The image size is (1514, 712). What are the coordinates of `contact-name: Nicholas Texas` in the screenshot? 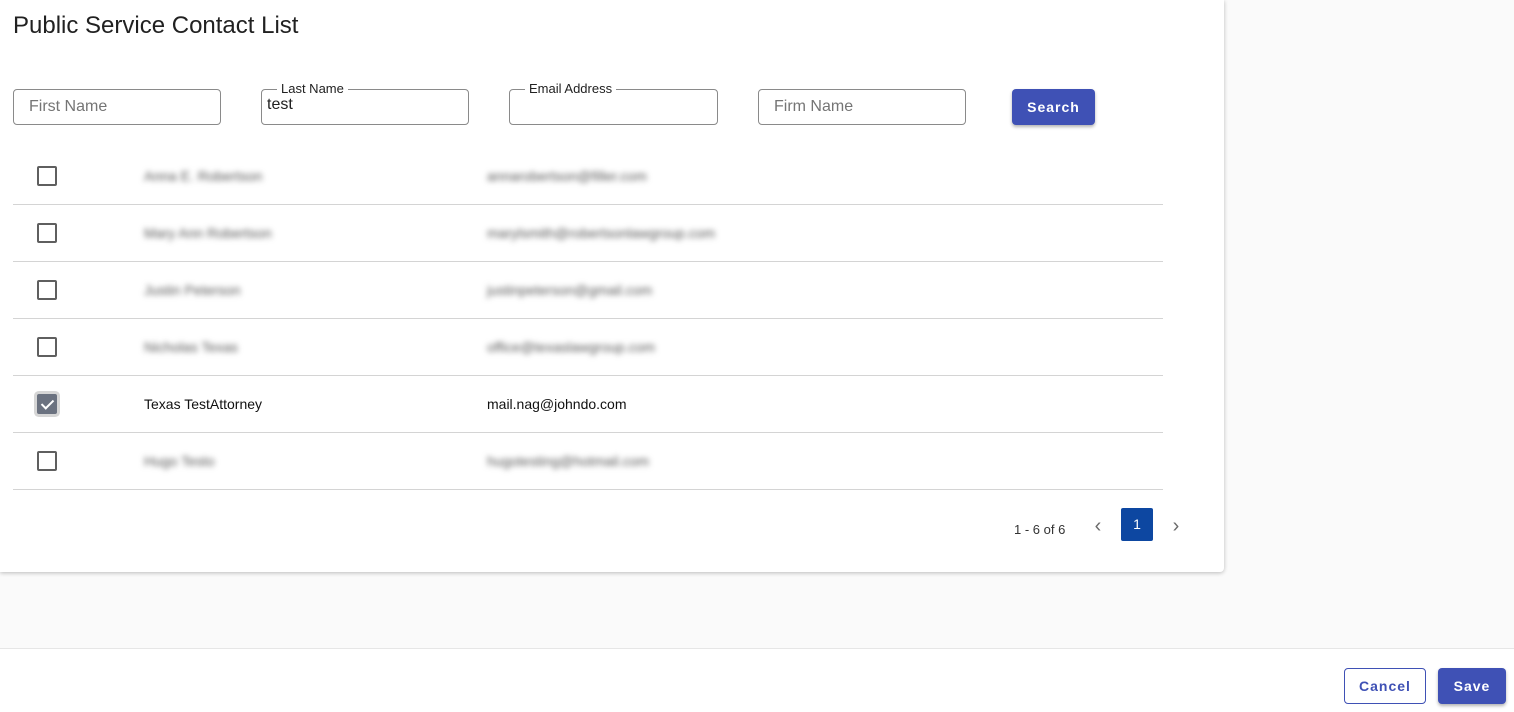 It's located at (191, 347).